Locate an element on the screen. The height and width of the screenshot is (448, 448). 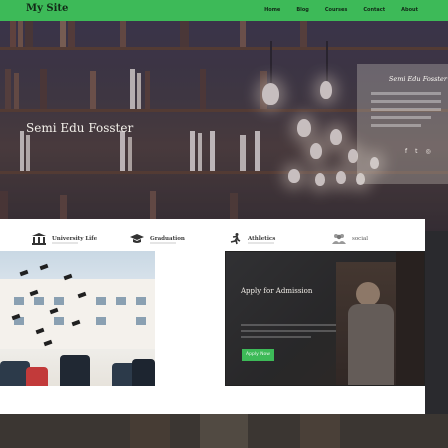
admission-card: Apply for Admission Apply Now is located at coordinates (325, 318).